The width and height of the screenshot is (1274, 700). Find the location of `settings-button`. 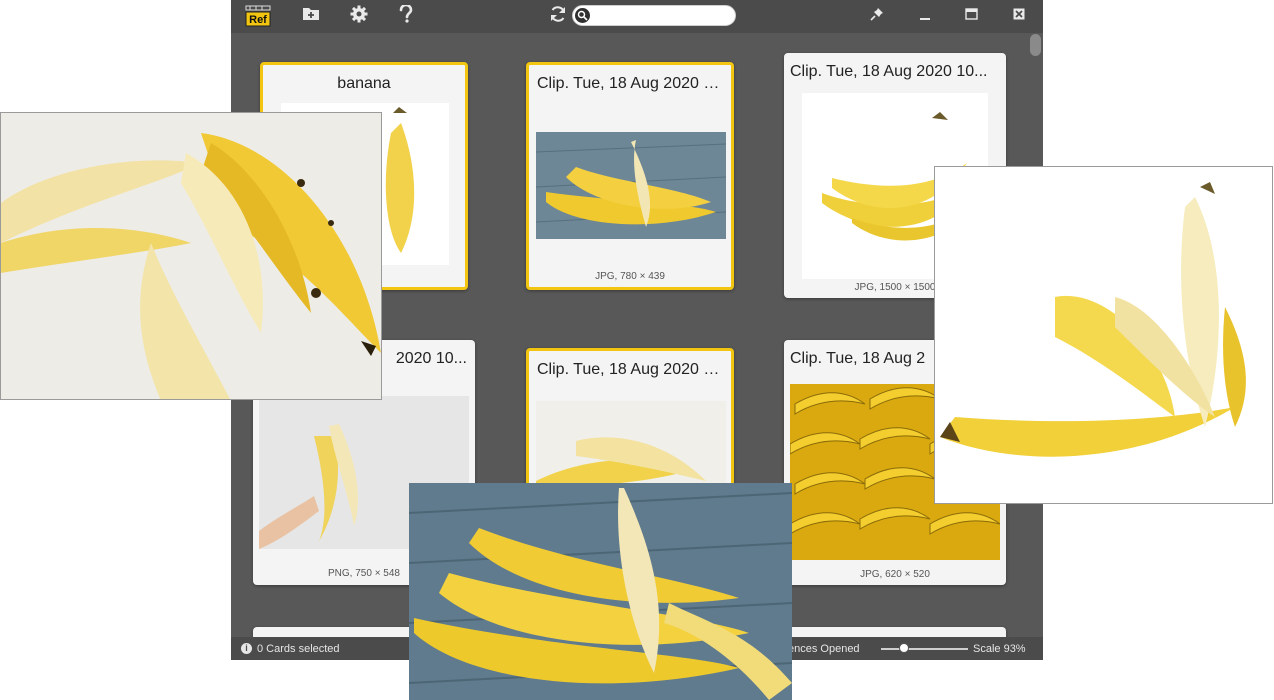

settings-button is located at coordinates (359, 16).